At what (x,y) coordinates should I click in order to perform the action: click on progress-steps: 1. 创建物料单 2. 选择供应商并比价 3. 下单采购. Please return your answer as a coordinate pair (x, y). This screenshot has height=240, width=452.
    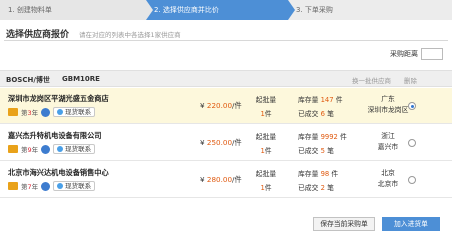
    Looking at the image, I should click on (226, 10).